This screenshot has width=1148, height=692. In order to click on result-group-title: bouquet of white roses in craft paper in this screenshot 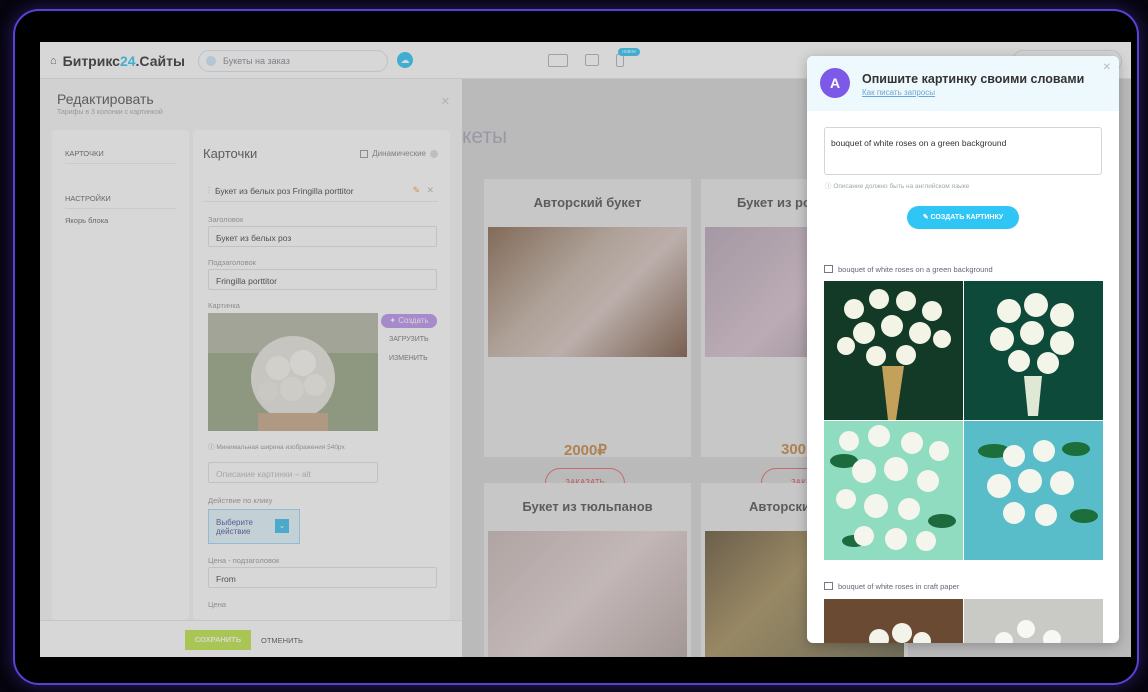, I will do `click(891, 586)`.